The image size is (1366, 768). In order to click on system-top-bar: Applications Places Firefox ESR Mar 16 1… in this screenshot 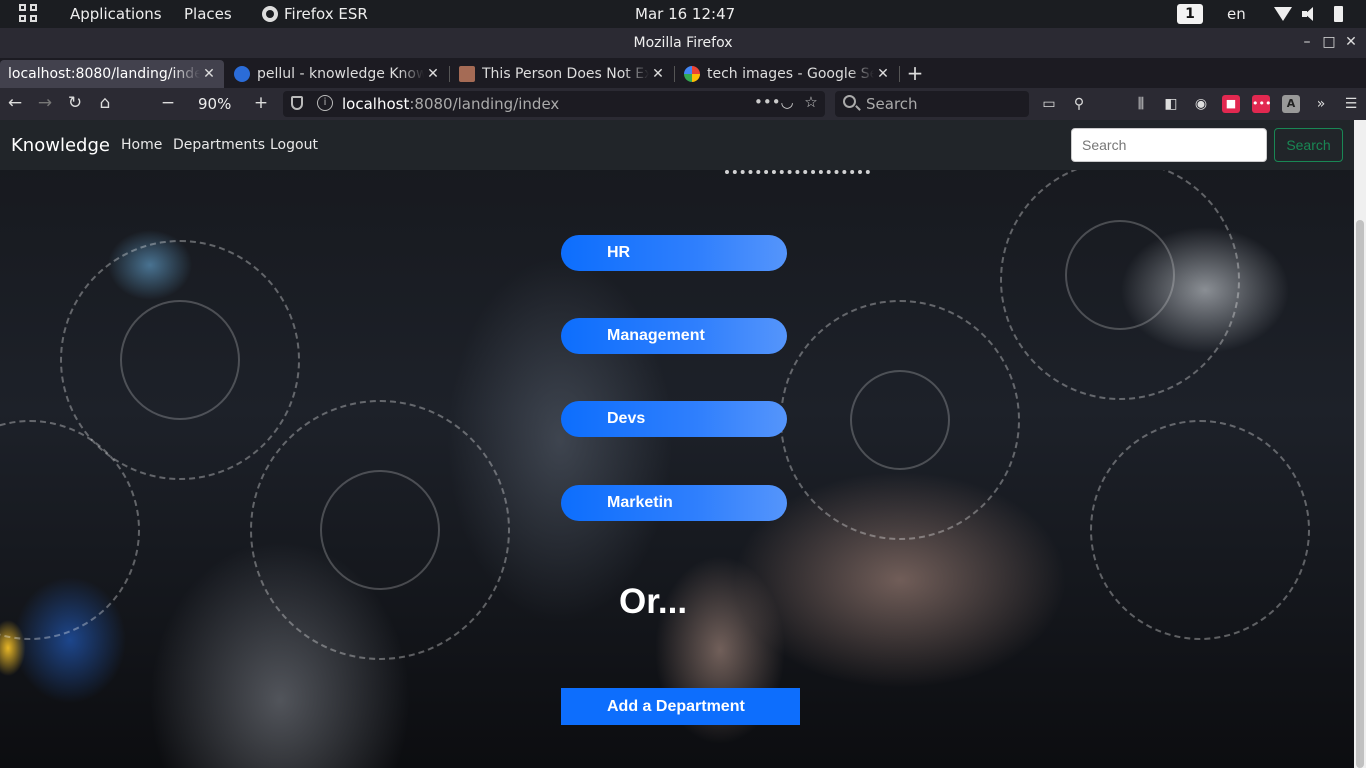, I will do `click(683, 14)`.